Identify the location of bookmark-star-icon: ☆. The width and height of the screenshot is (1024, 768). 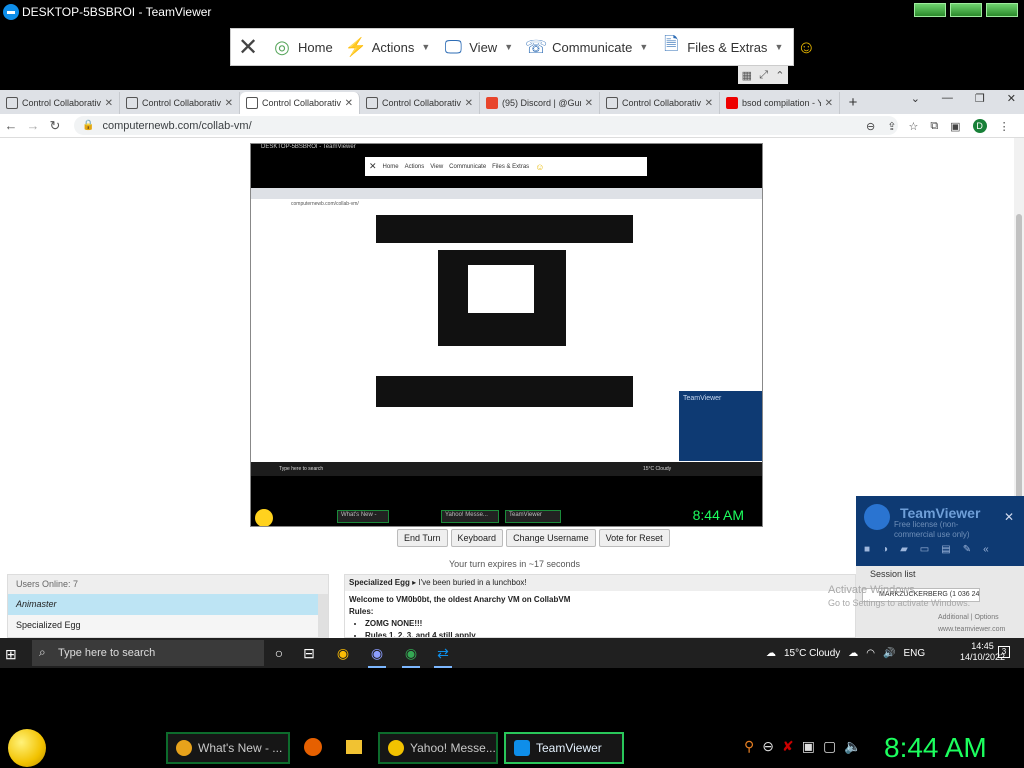
(913, 126).